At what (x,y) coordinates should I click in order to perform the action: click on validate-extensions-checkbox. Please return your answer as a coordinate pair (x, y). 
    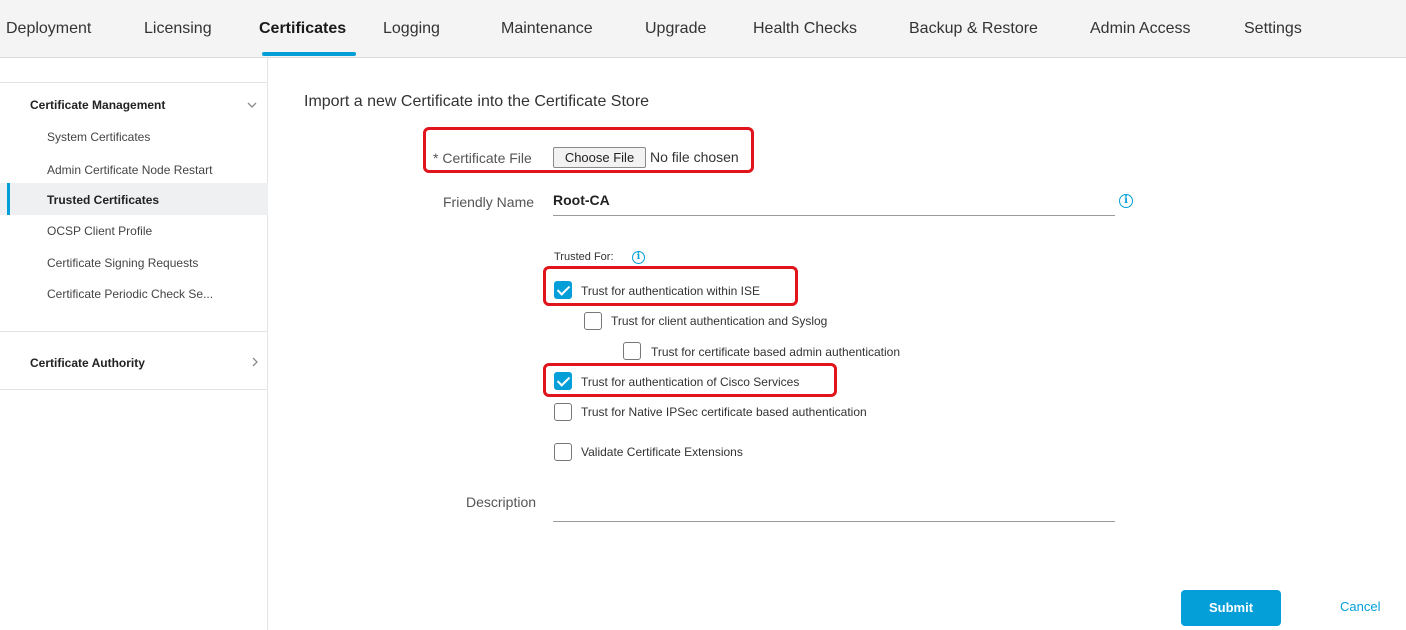
    Looking at the image, I should click on (563, 452).